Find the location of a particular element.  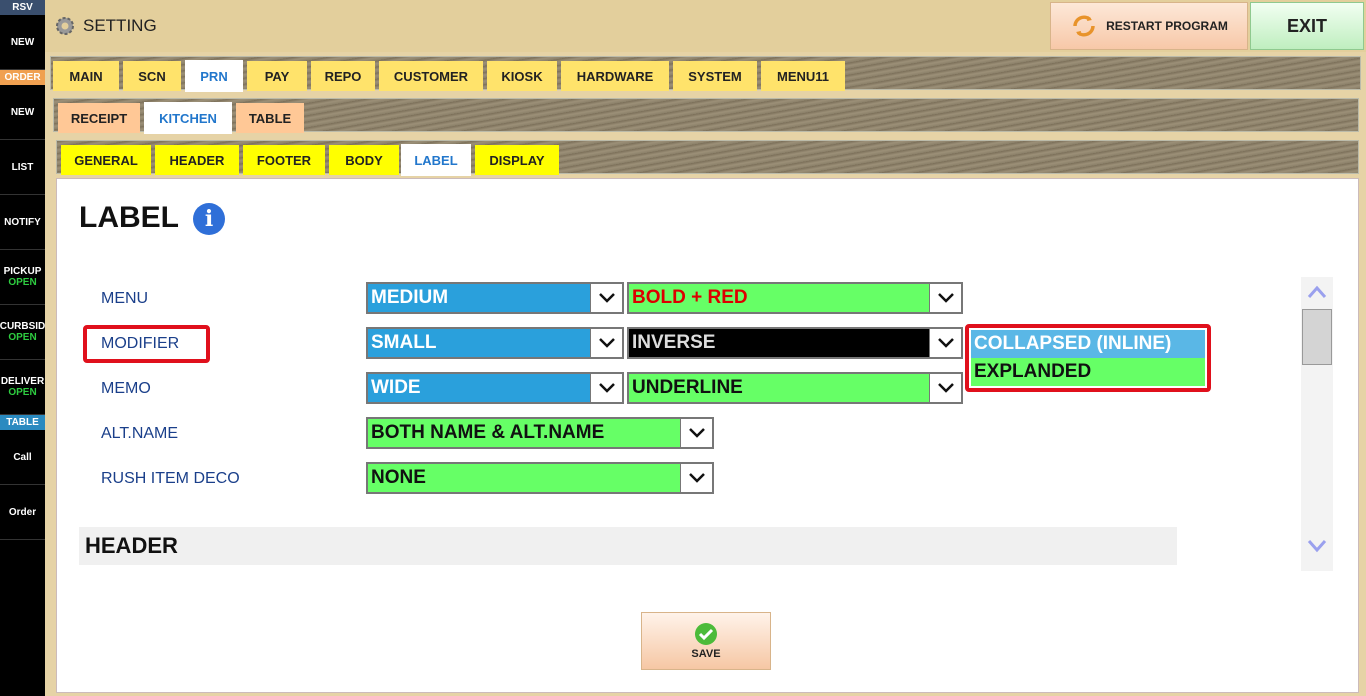

sidebar-pickup: PICKUP OPEN is located at coordinates (22, 277).